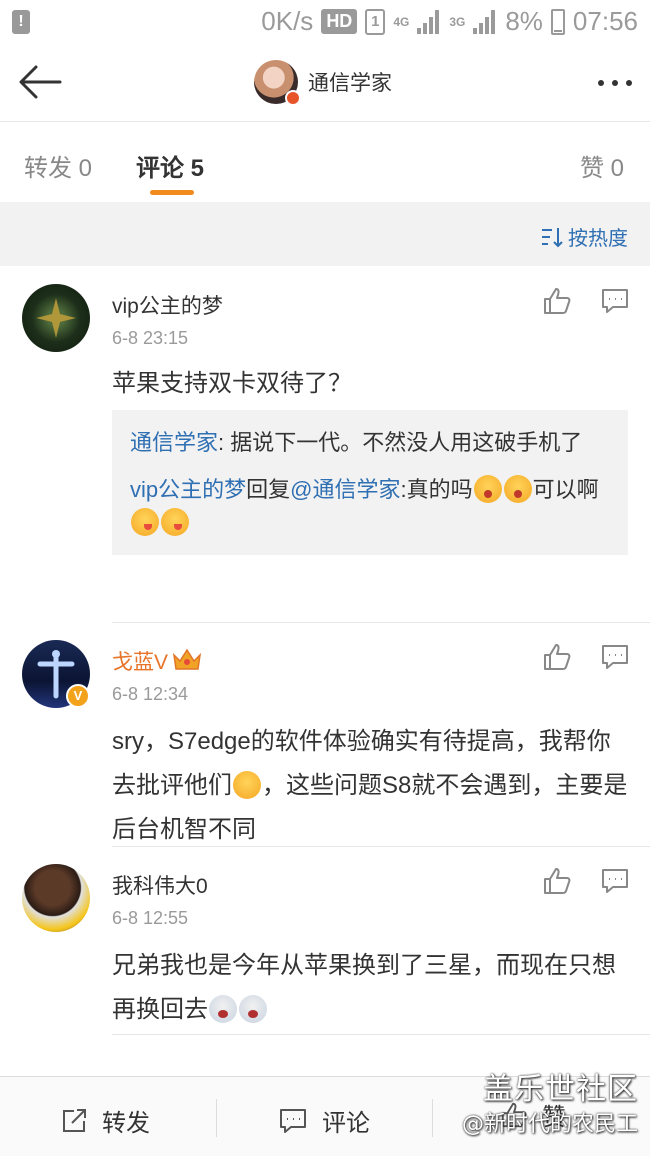 The image size is (650, 1156). I want to click on active-tab-indicator, so click(172, 192).